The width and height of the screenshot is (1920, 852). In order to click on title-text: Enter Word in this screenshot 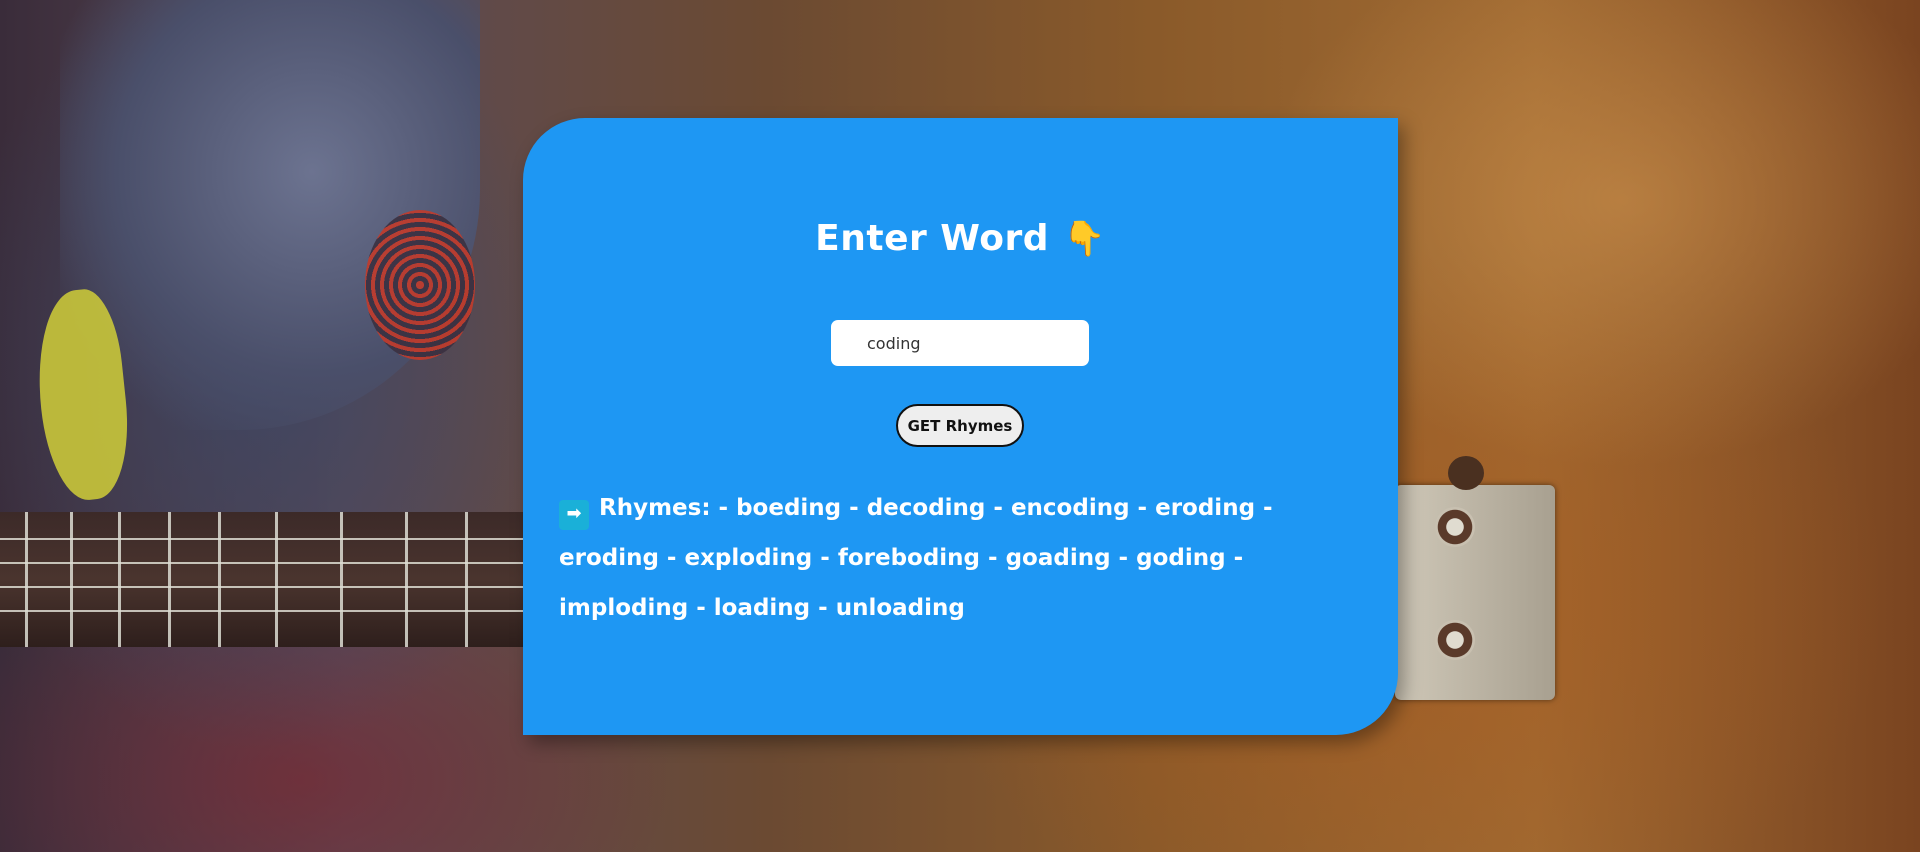, I will do `click(932, 238)`.